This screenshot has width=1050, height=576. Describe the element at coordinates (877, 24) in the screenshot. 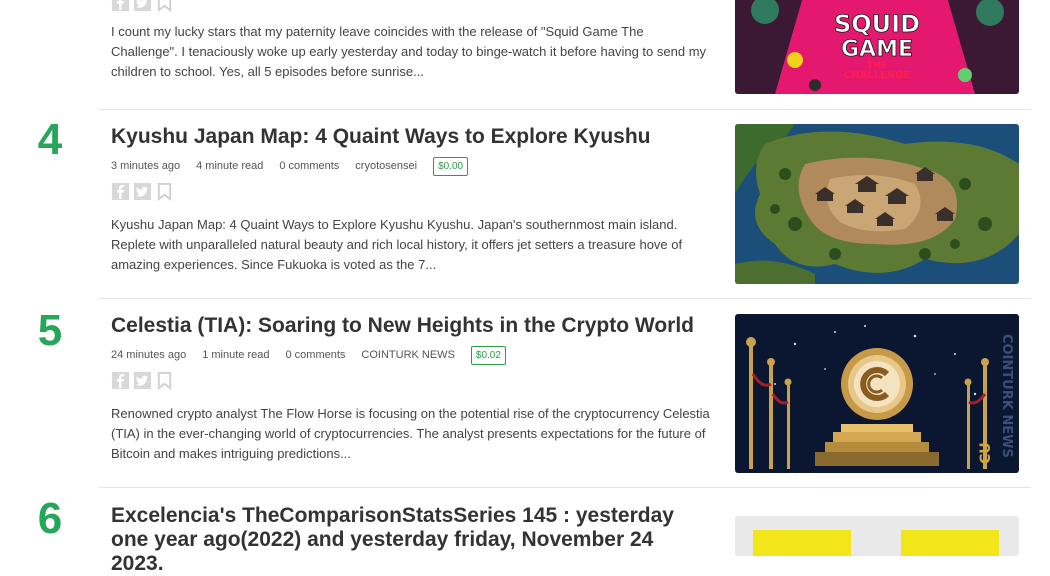

I see `image-text-squid: SQUID` at that location.